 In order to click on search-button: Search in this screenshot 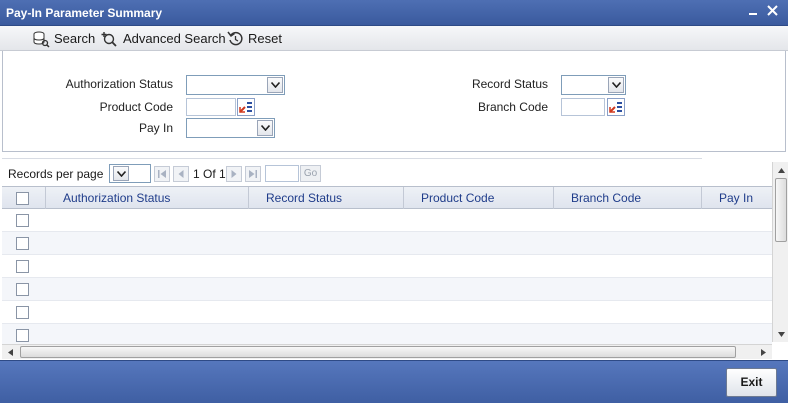, I will do `click(63, 38)`.